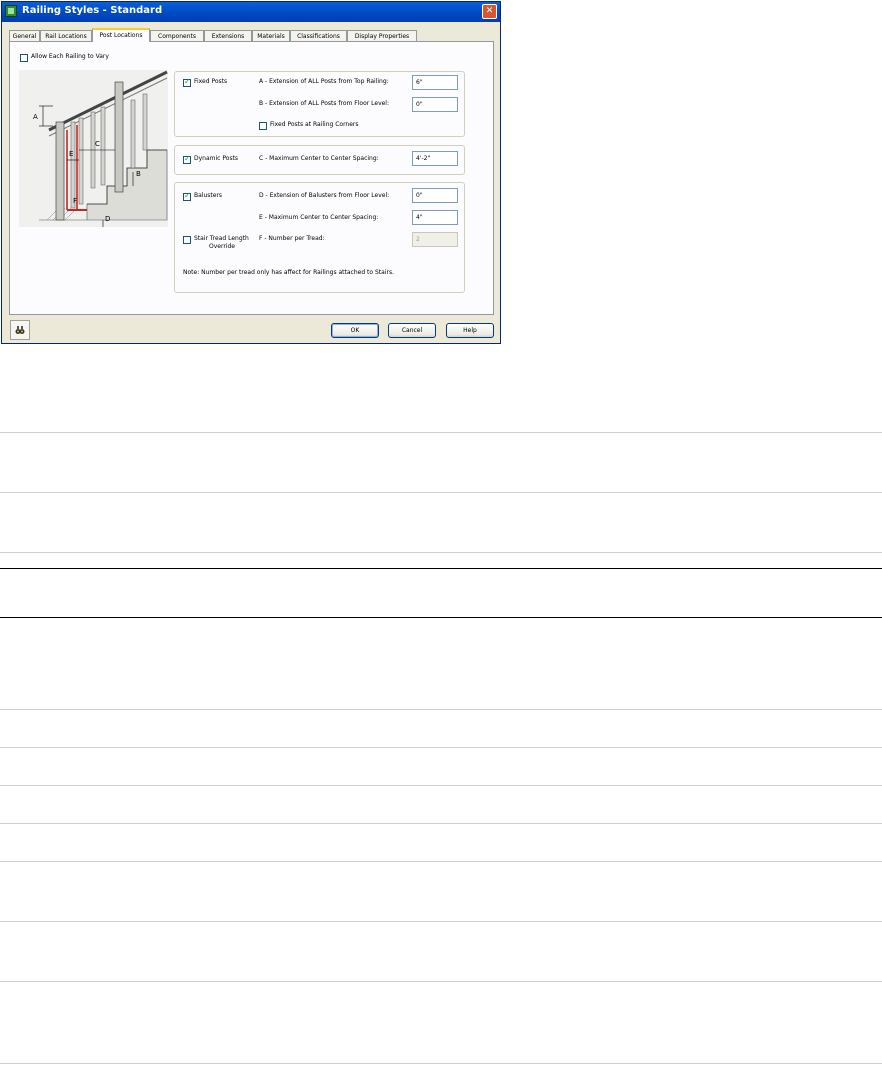  I want to click on allow-vary-checkbox, so click(24, 58).